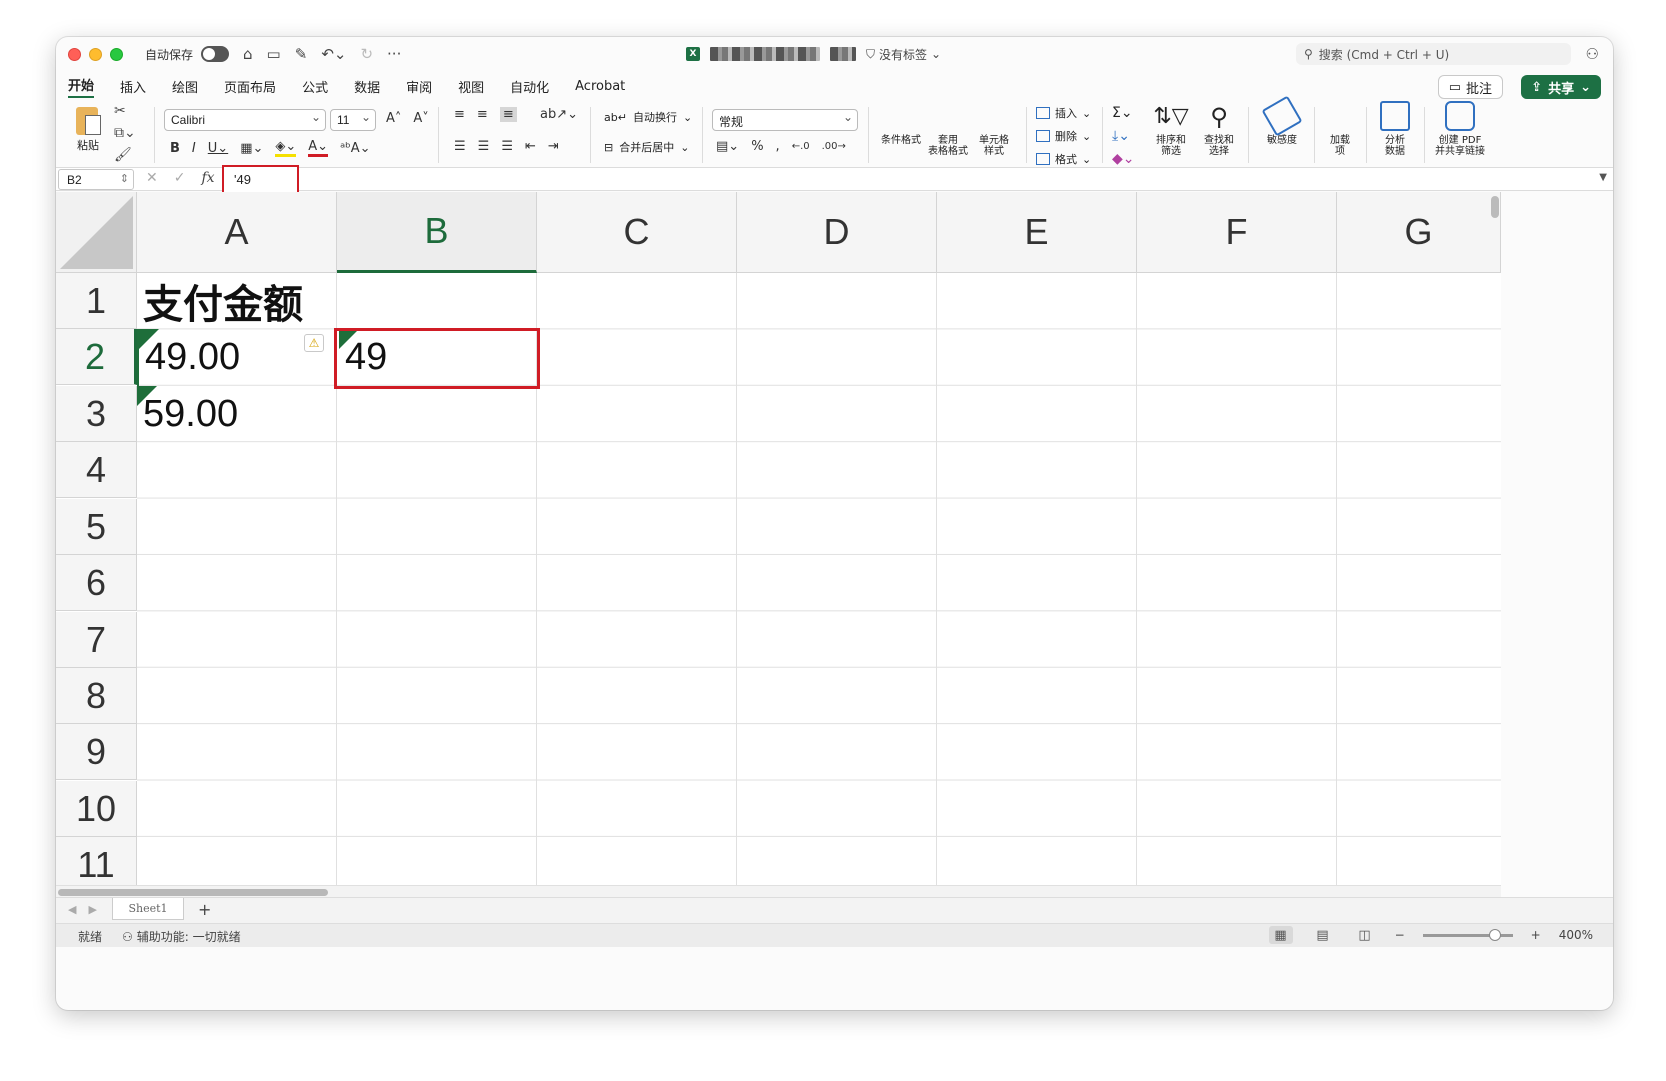  What do you see at coordinates (96, 583) in the screenshot?
I see `row-header-6: 6` at bounding box center [96, 583].